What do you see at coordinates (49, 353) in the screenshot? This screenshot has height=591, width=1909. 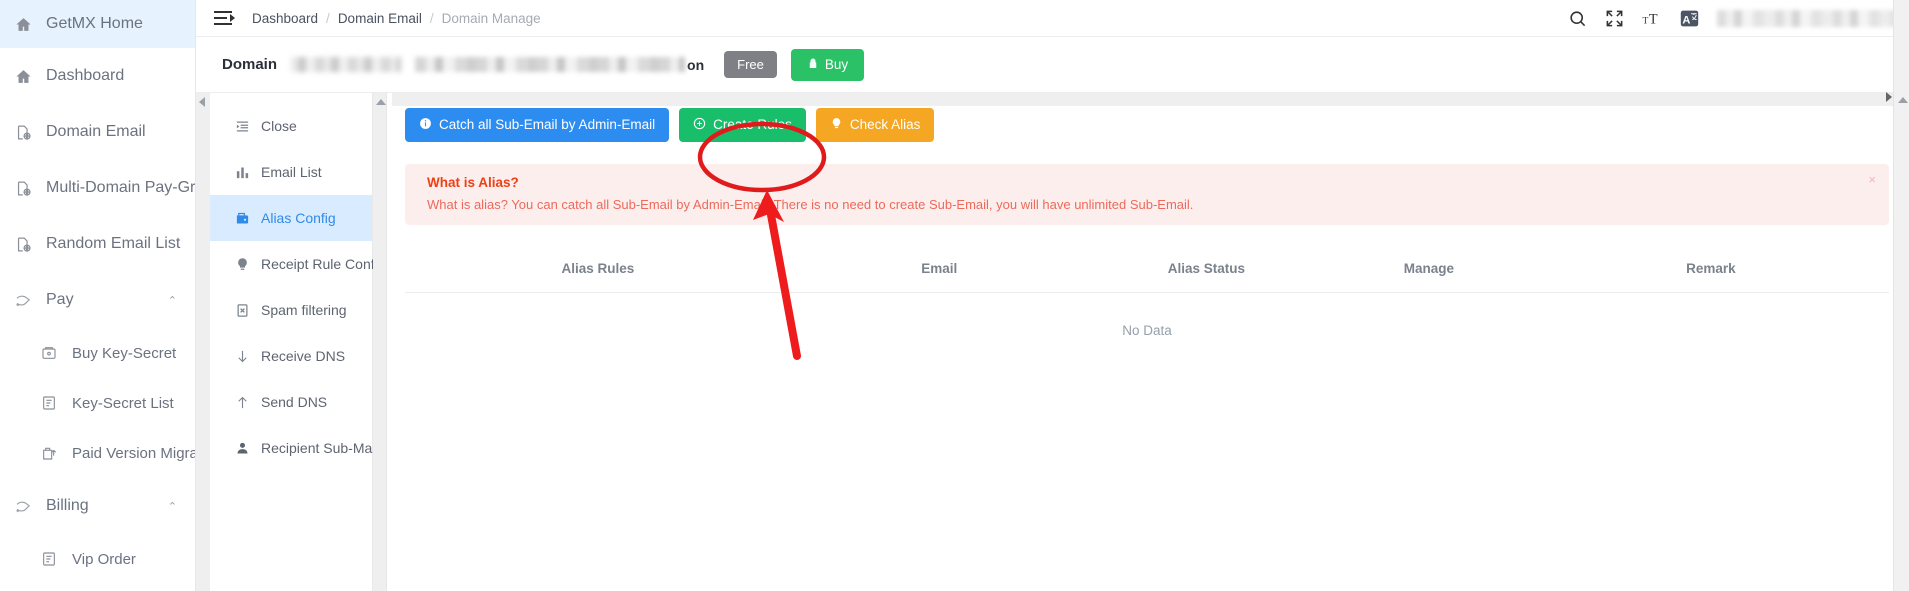 I see `wallet-icon` at bounding box center [49, 353].